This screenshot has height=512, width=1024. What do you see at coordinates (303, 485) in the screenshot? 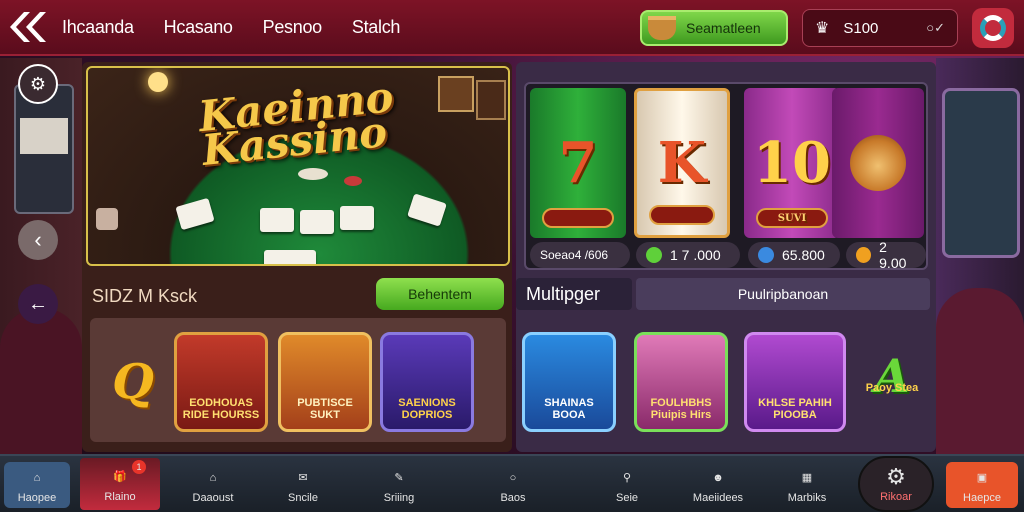
I see `nav-social: ✉ Sncile` at bounding box center [303, 485].